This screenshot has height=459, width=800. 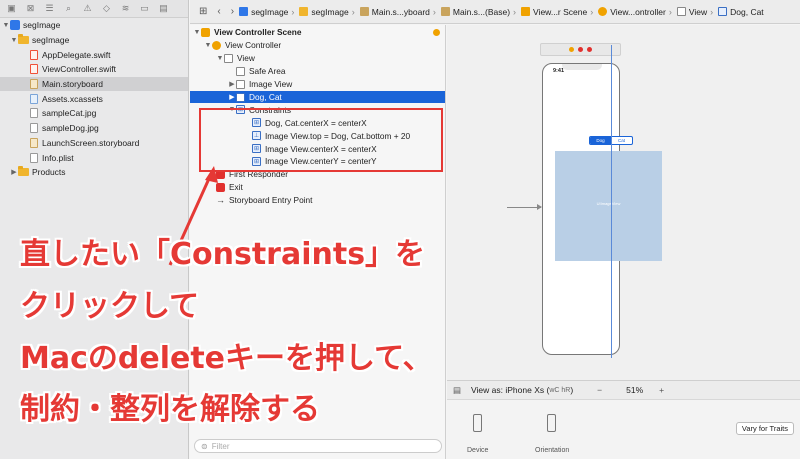 What do you see at coordinates (94, 157) in the screenshot?
I see `file-row: Info.plist` at bounding box center [94, 157].